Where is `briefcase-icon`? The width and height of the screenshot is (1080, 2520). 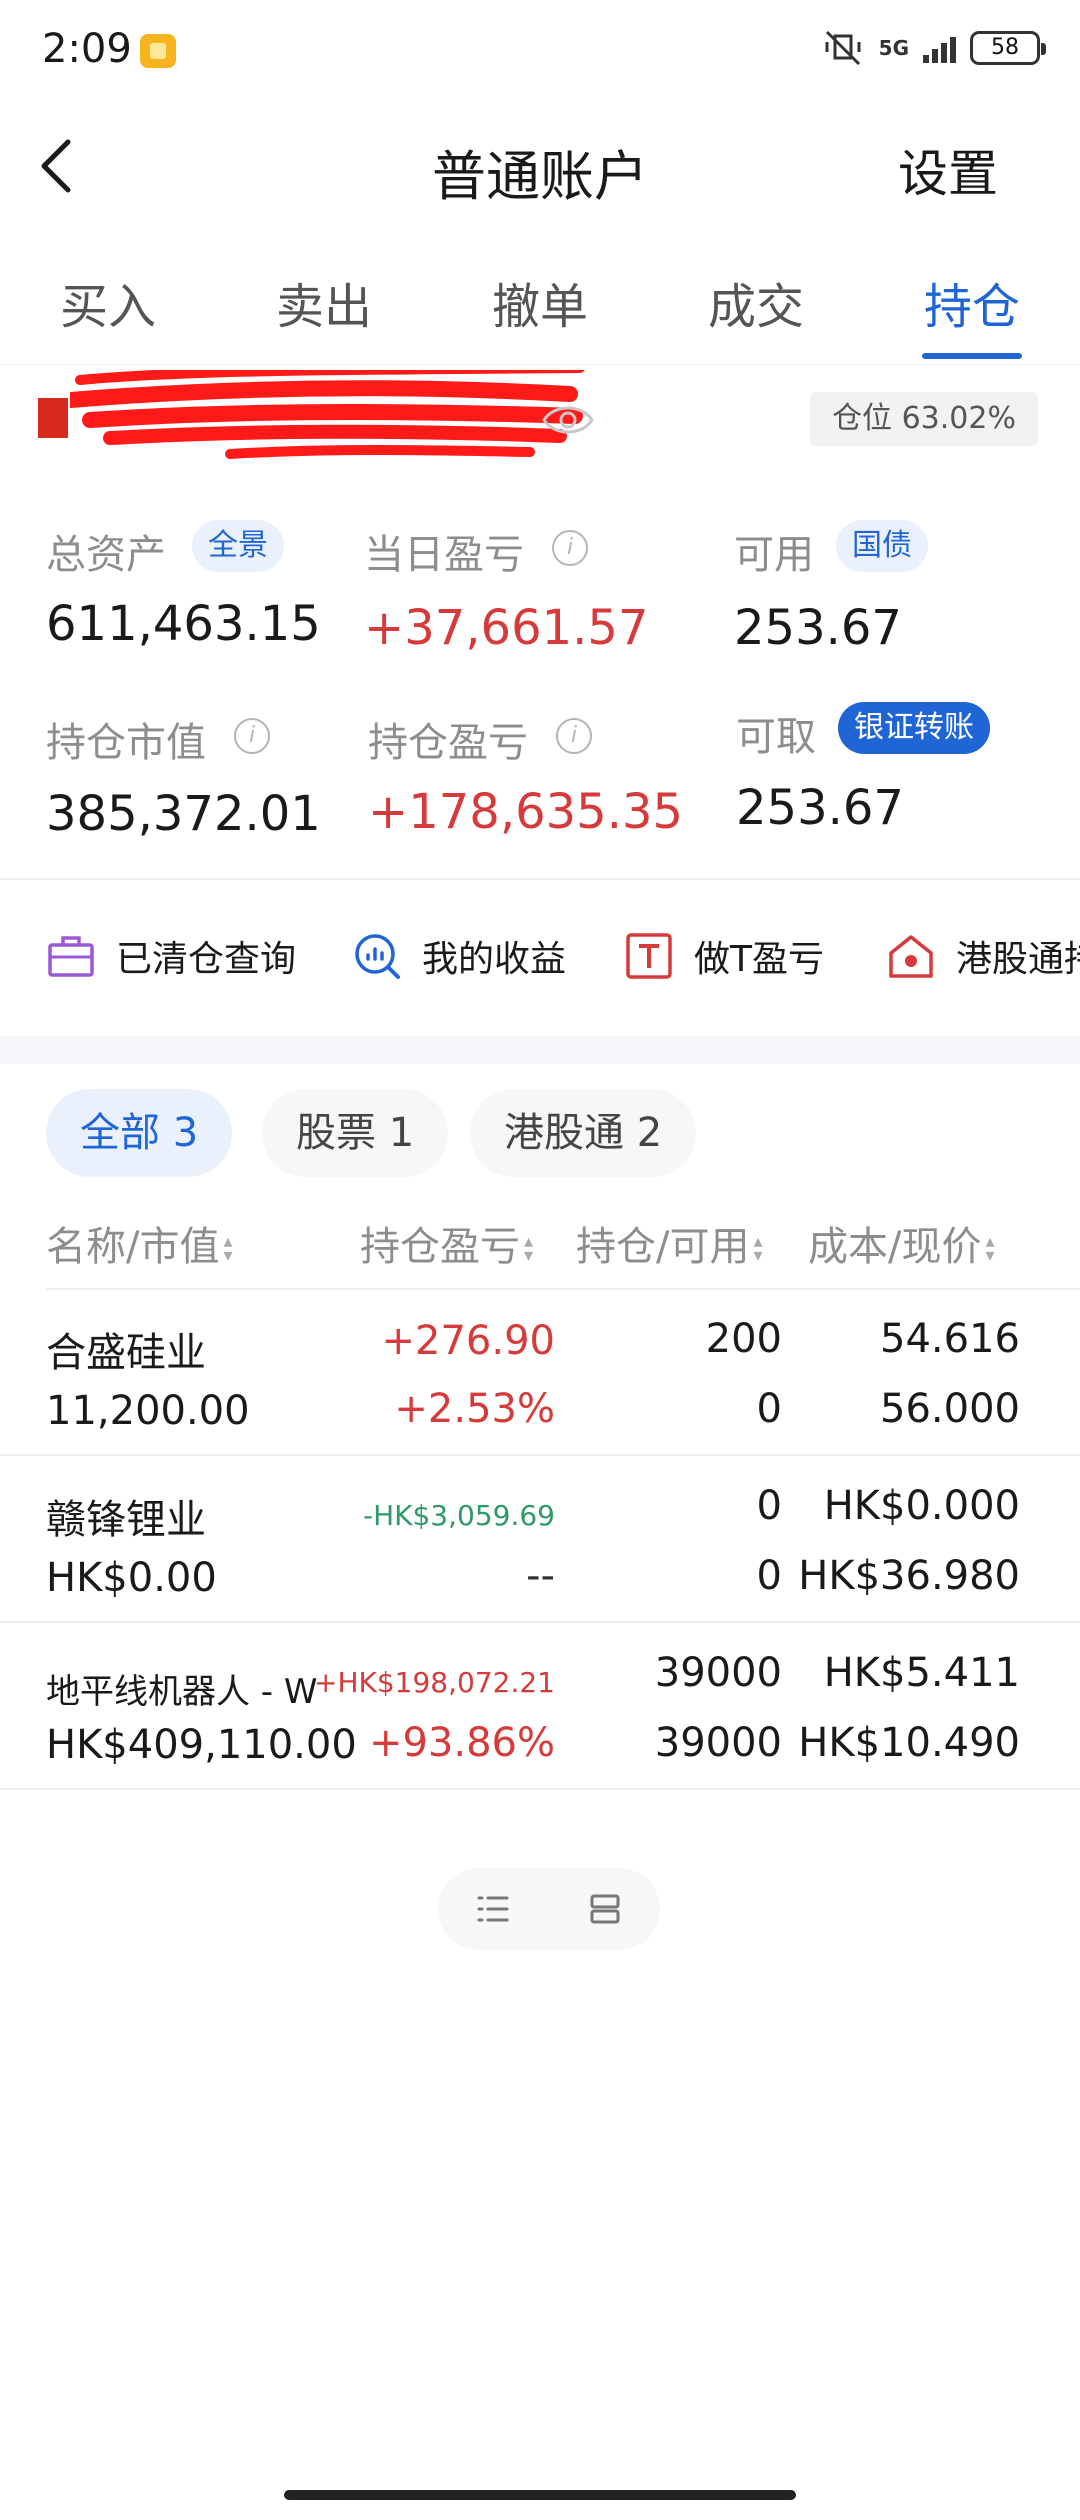
briefcase-icon is located at coordinates (71, 956).